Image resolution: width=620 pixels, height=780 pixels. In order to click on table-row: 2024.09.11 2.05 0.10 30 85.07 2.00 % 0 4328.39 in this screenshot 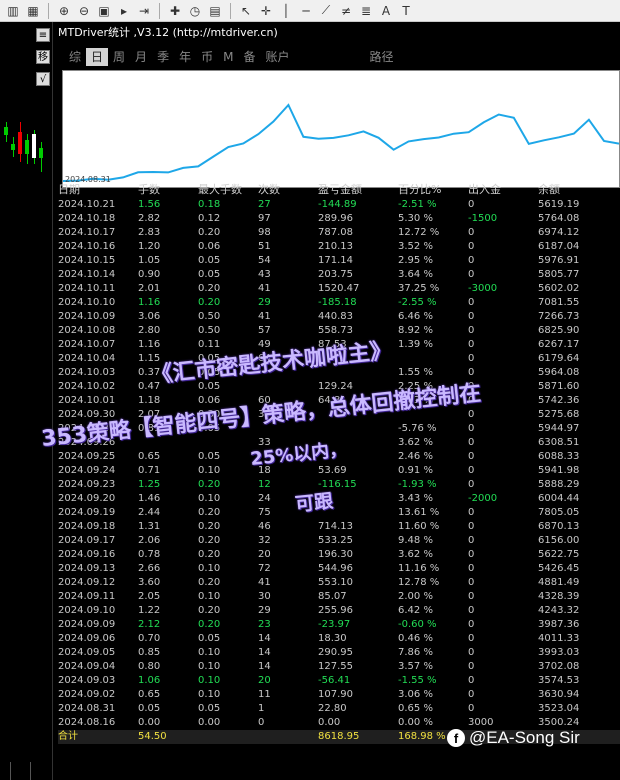, I will do `click(339, 597)`.